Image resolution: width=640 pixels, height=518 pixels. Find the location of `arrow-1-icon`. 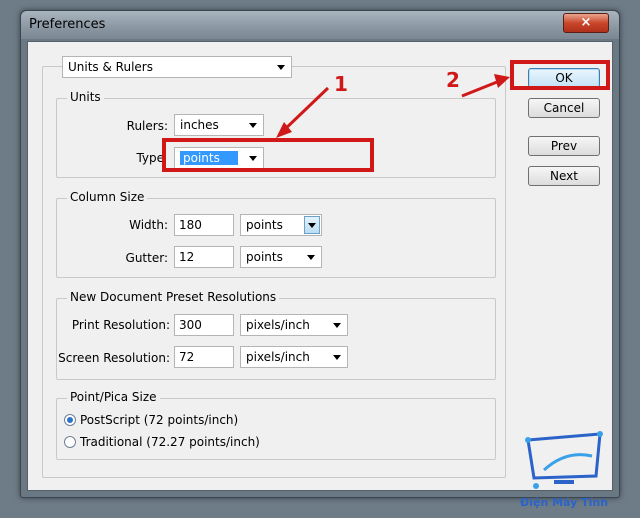

arrow-1-icon is located at coordinates (303, 112).